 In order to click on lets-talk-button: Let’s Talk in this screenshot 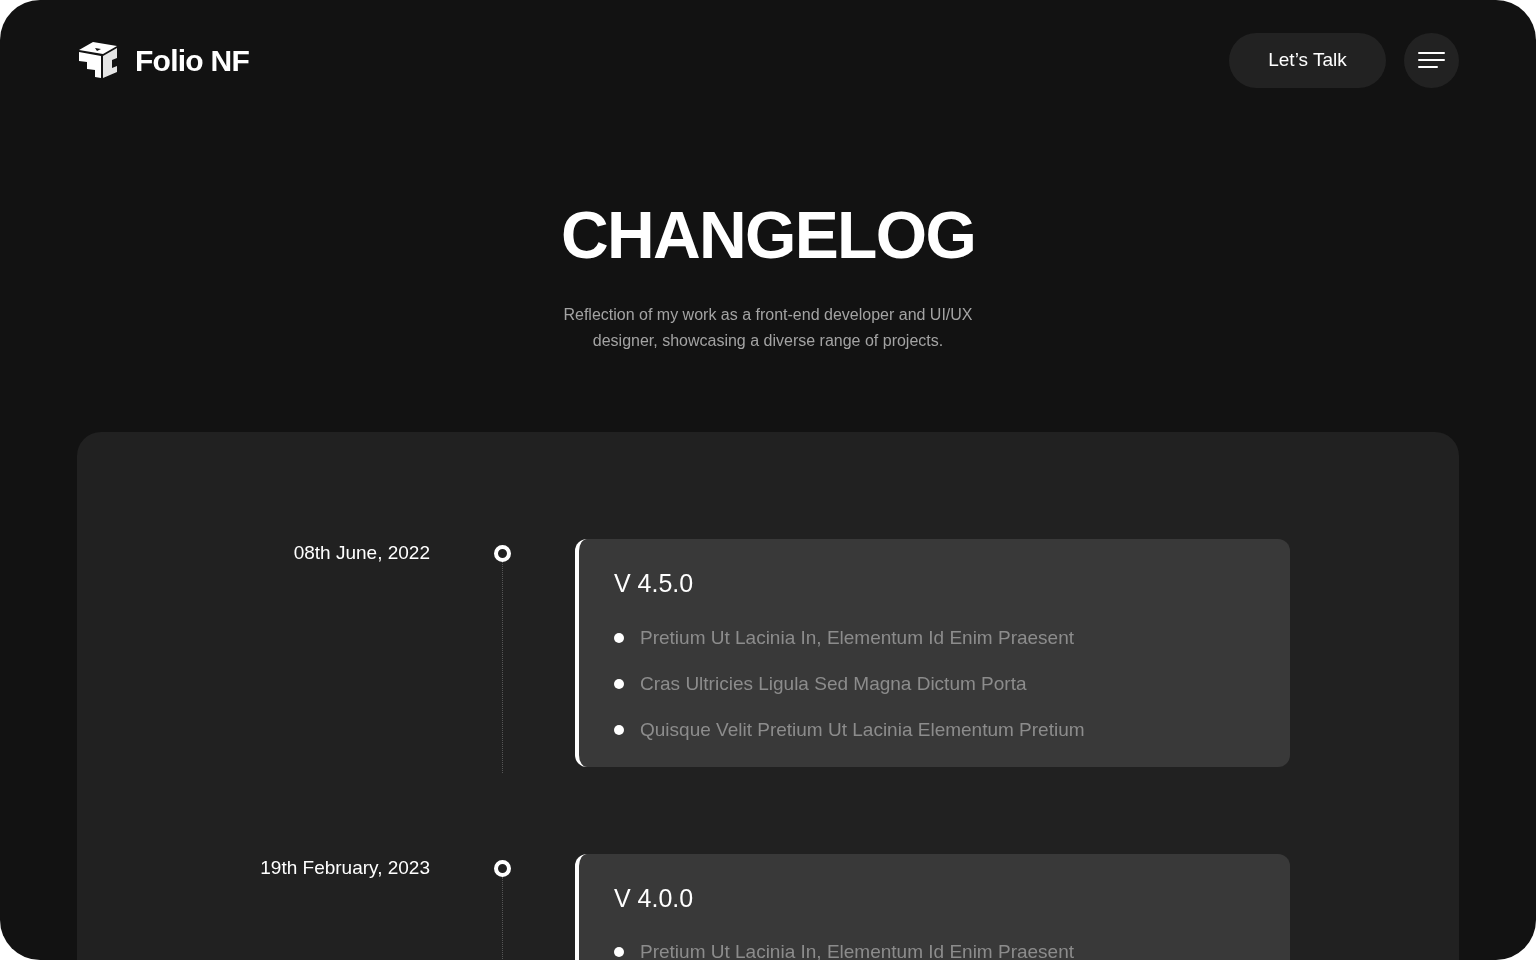, I will do `click(1307, 60)`.